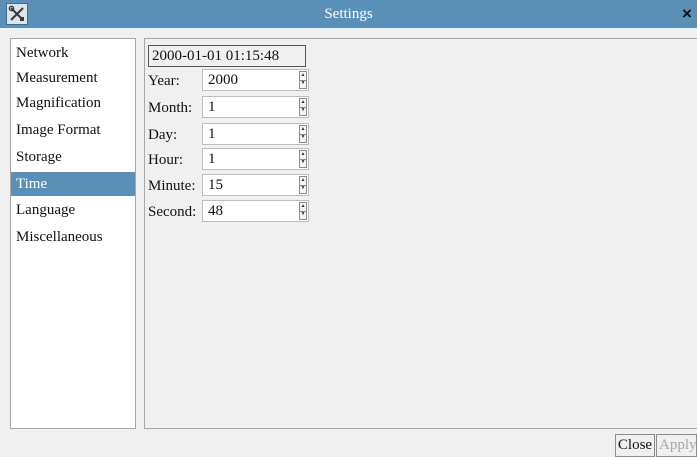  What do you see at coordinates (212, 134) in the screenshot?
I see `day-value: 1` at bounding box center [212, 134].